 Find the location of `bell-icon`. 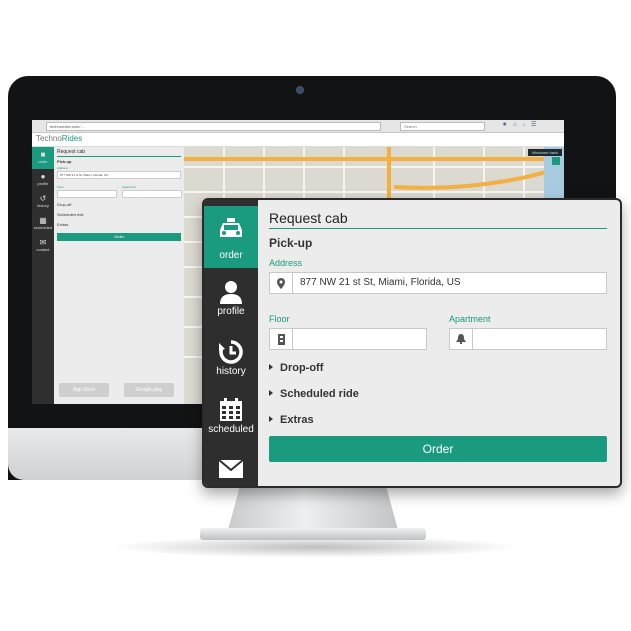

bell-icon is located at coordinates (461, 339).